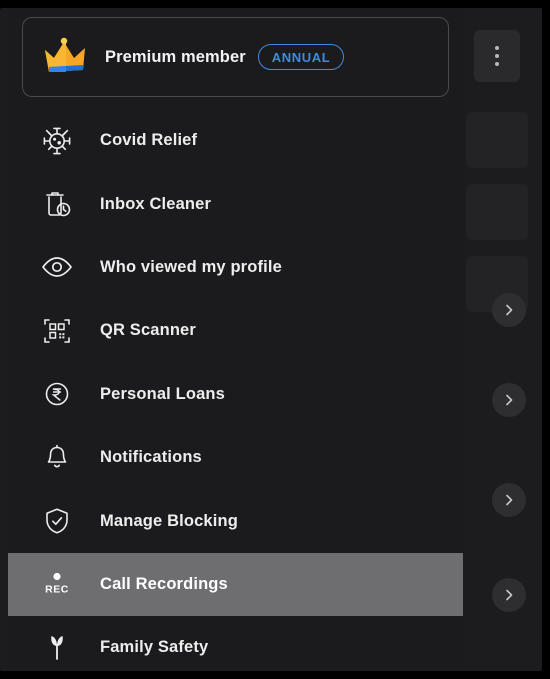 The height and width of the screenshot is (679, 550). What do you see at coordinates (301, 57) in the screenshot?
I see `status-badge: ANNUAL` at bounding box center [301, 57].